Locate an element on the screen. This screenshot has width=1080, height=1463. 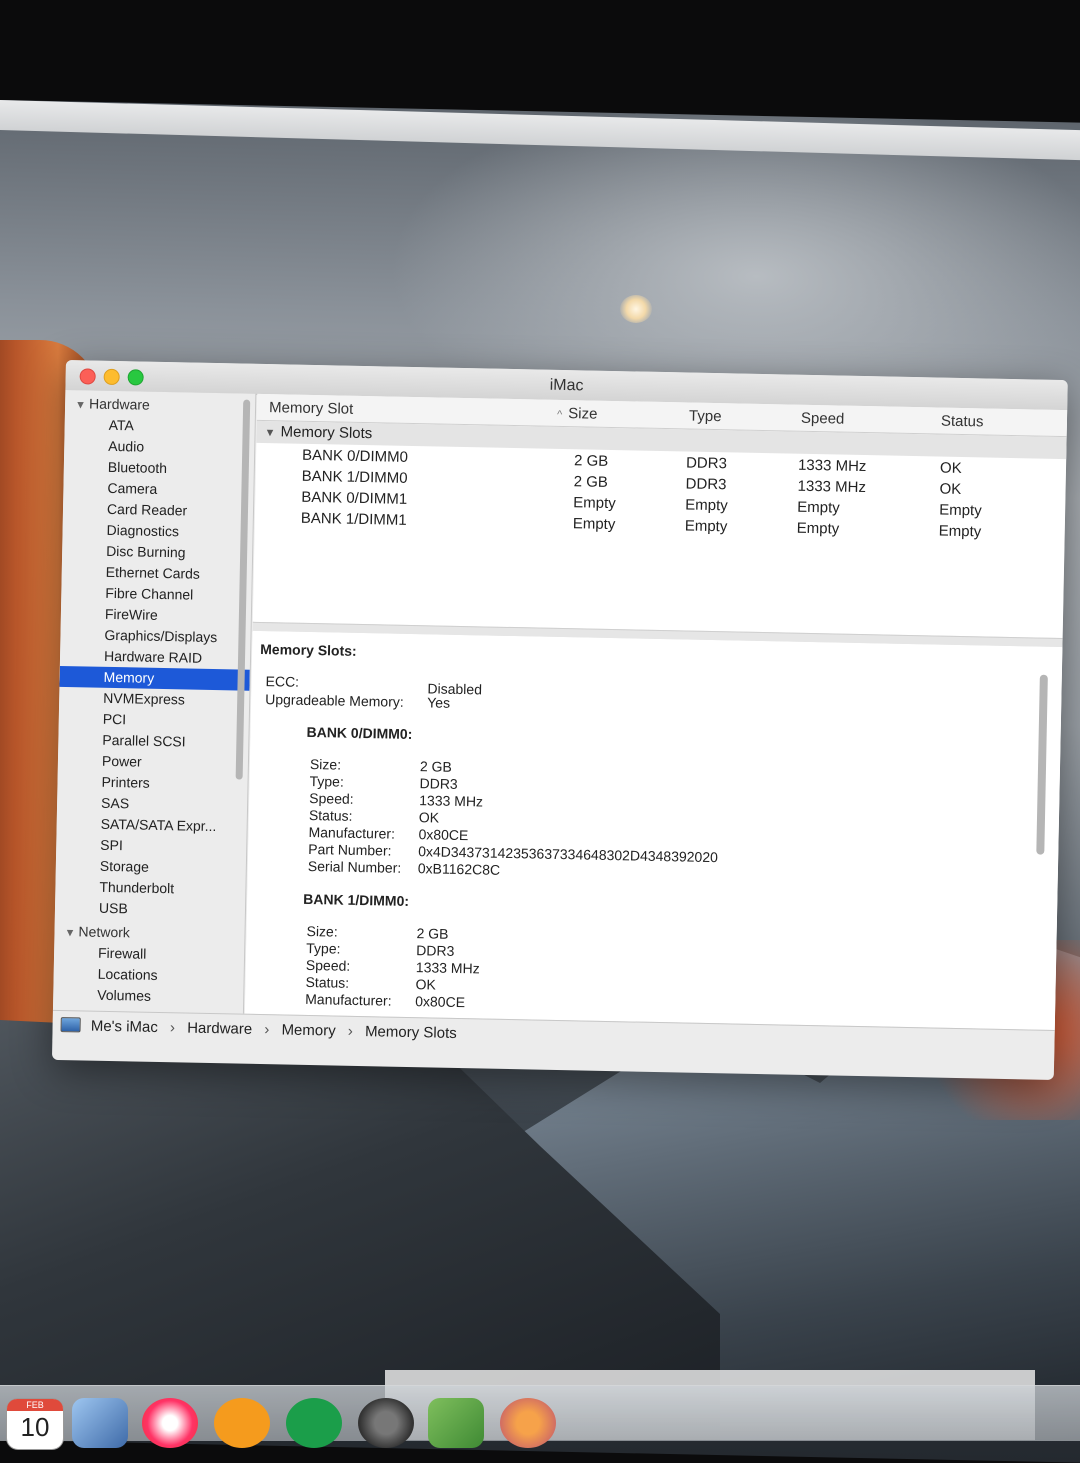
detail-ecc: ECC: Disabled is located at coordinates (373, 685).